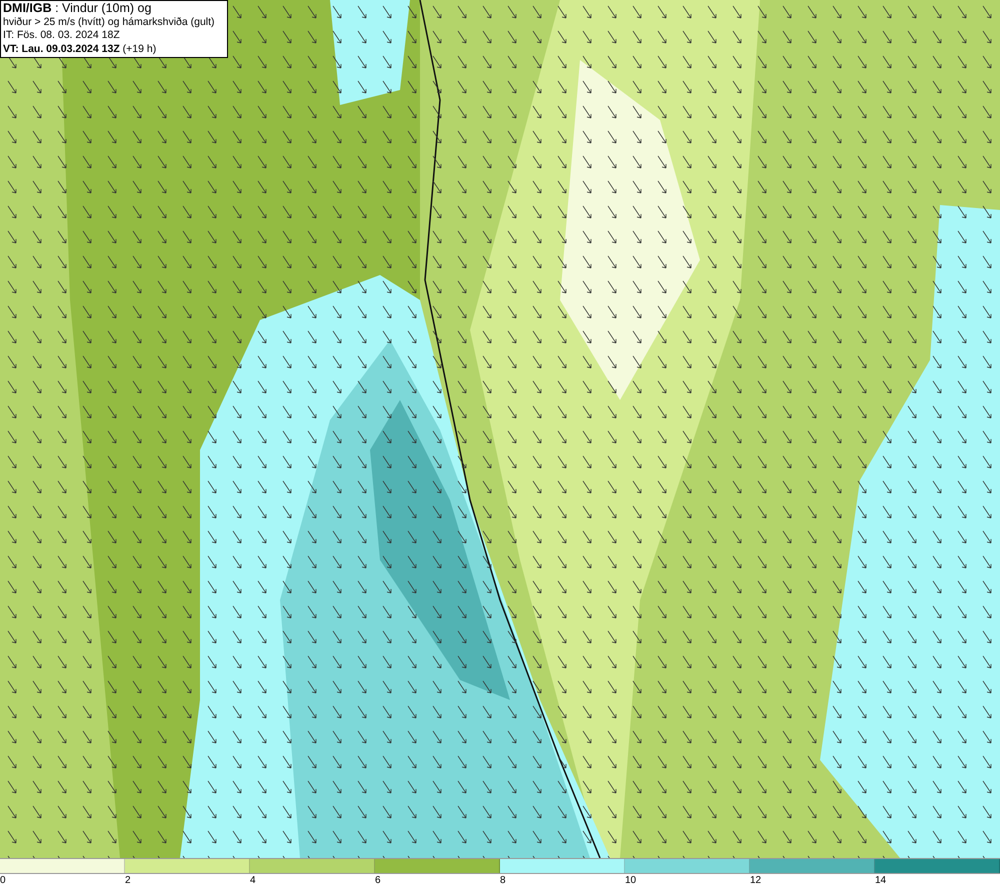  I want to click on map-title: DMI/IGB : Vindur (10m) og, so click(77, 9).